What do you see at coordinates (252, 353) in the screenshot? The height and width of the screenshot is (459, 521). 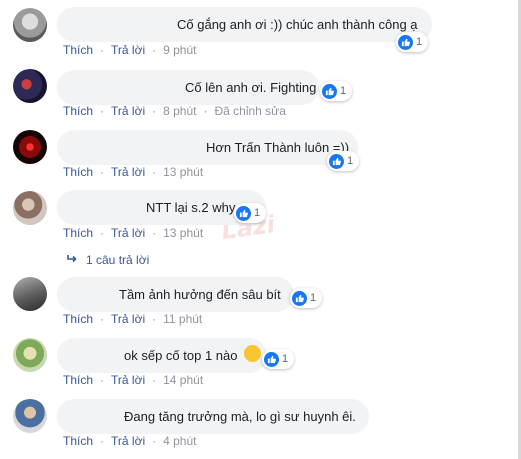 I see `wink-emoji-icon` at bounding box center [252, 353].